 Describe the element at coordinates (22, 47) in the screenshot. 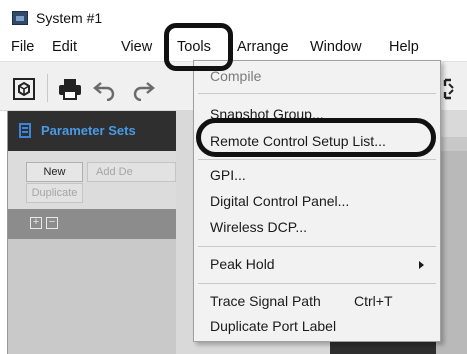

I see `menu-file: File` at that location.